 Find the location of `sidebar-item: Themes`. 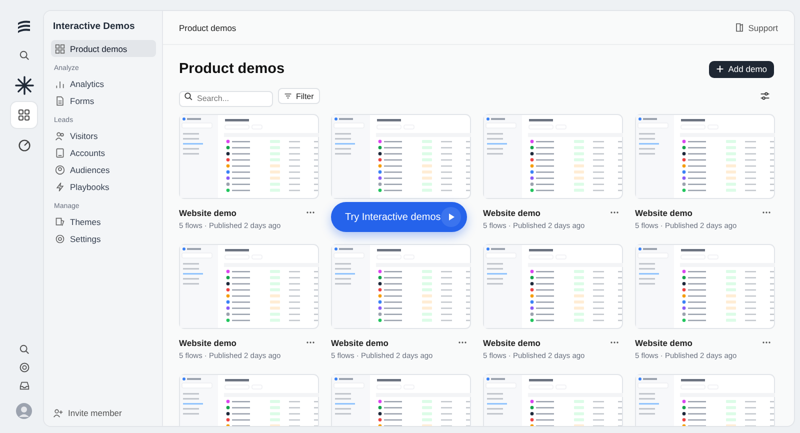

sidebar-item: Themes is located at coordinates (103, 221).